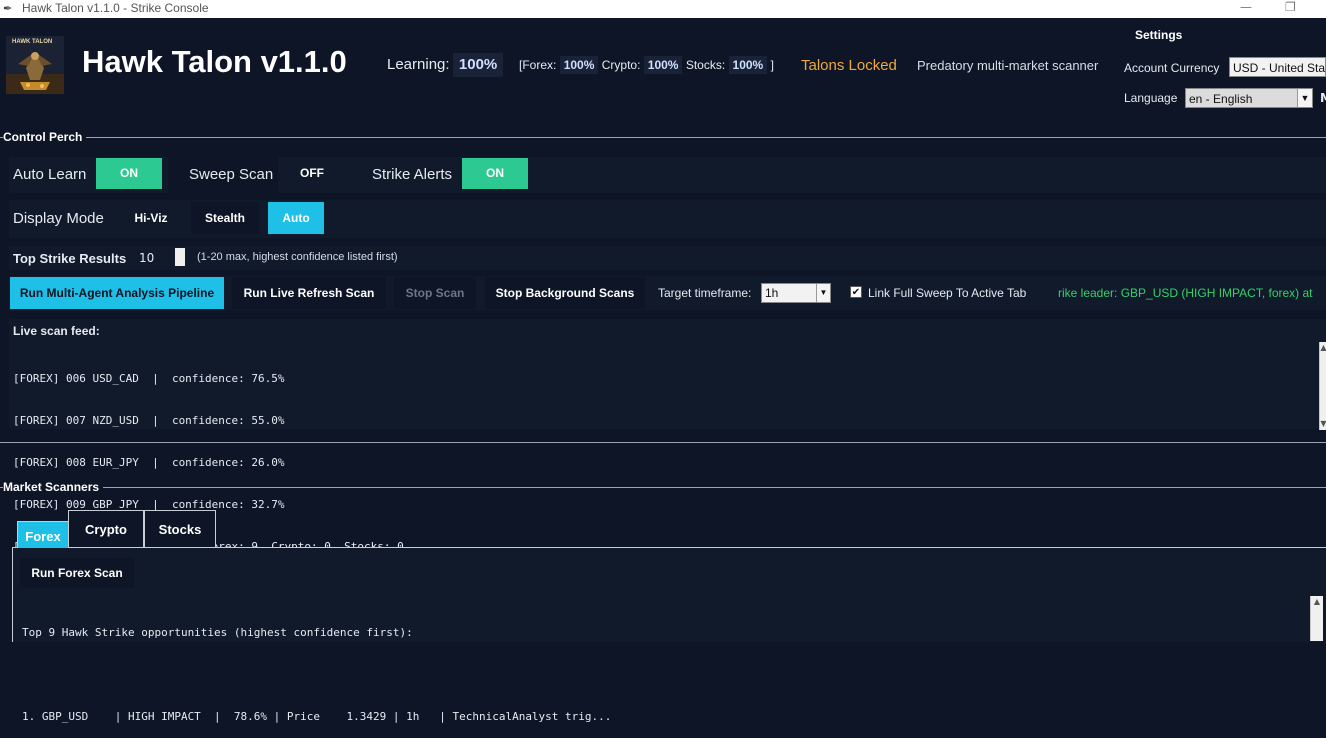 Image resolution: width=1326 pixels, height=738 pixels. What do you see at coordinates (149, 462) in the screenshot?
I see `feed-line: [FOREX] 008 EUR_JPY | confidence: 26.0%` at bounding box center [149, 462].